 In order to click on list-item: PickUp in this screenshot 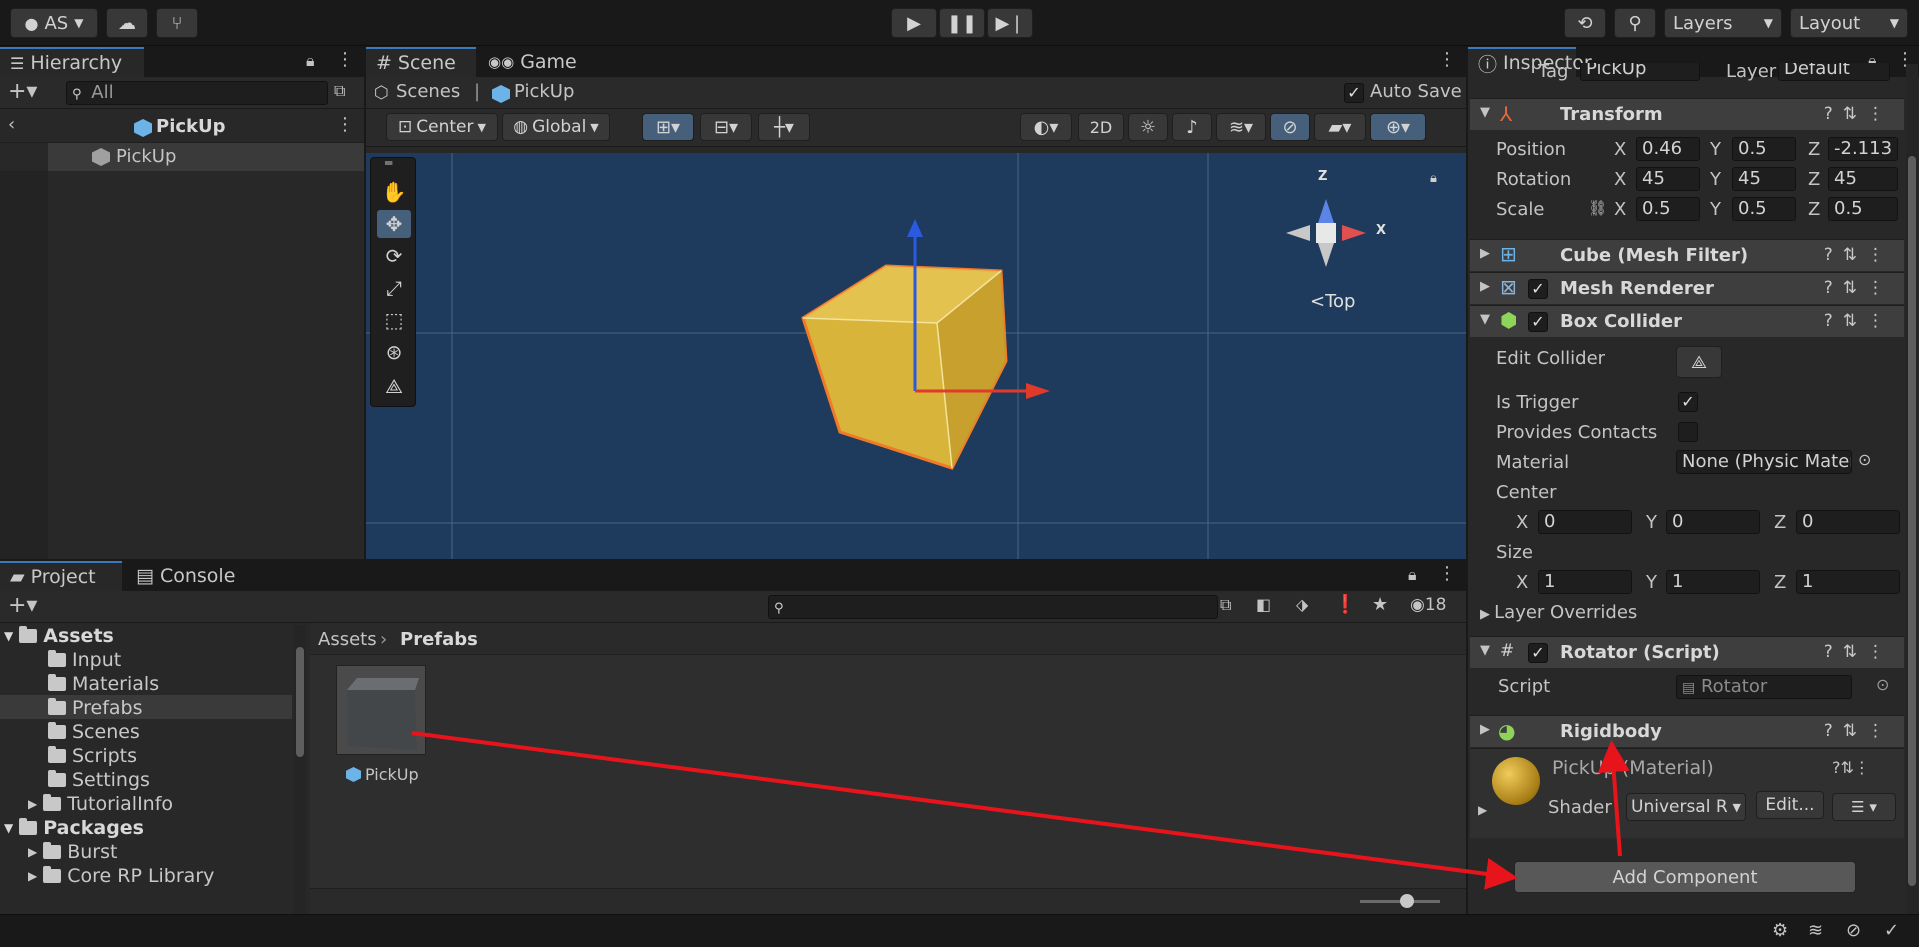, I will do `click(206, 157)`.